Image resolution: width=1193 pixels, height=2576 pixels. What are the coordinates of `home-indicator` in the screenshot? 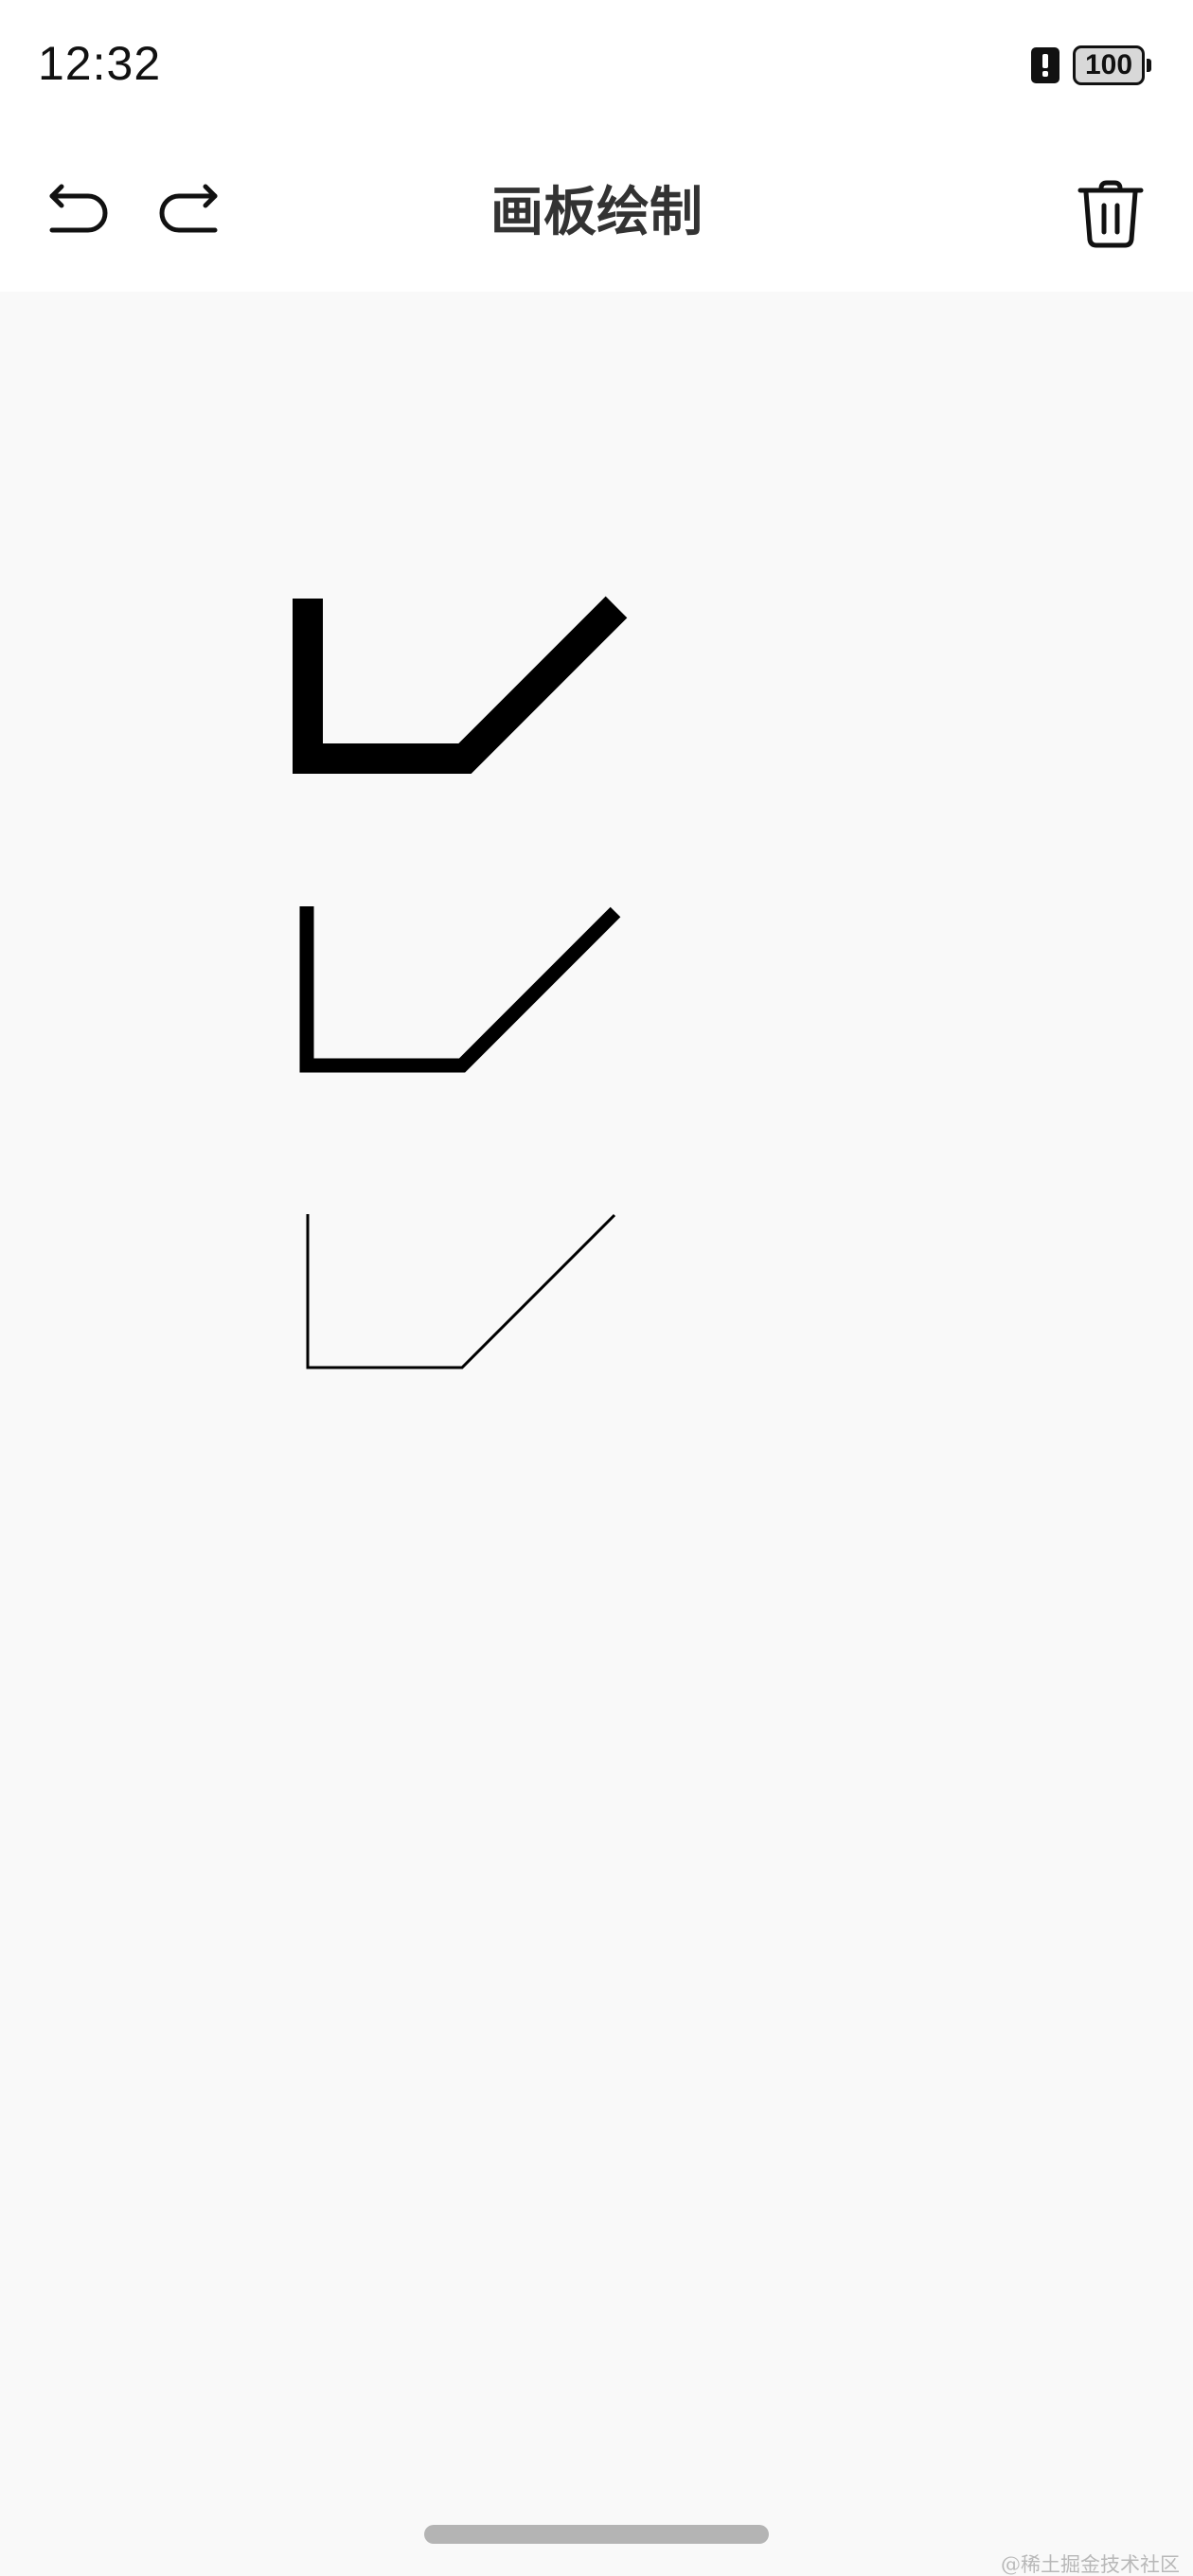 It's located at (596, 2534).